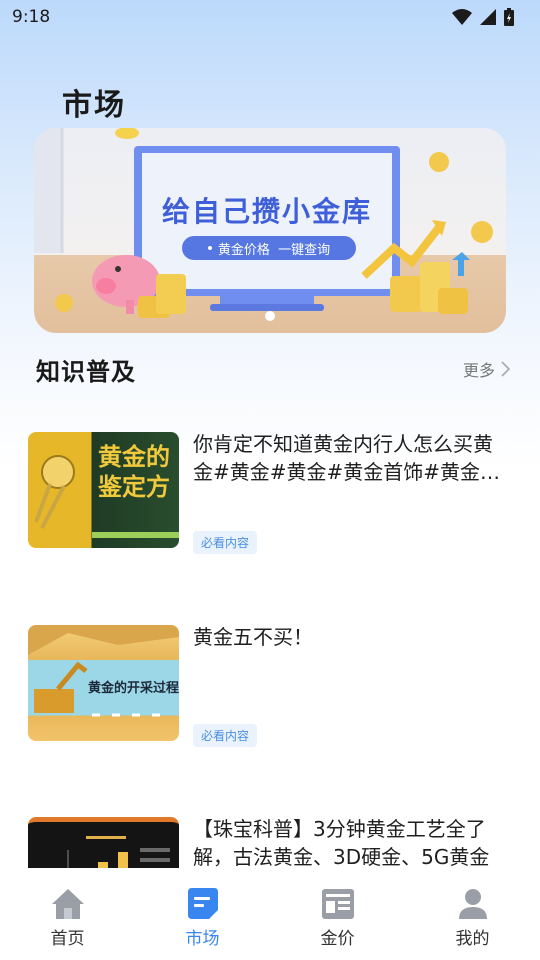  What do you see at coordinates (202, 939) in the screenshot?
I see `nav-label-market: 市场` at bounding box center [202, 939].